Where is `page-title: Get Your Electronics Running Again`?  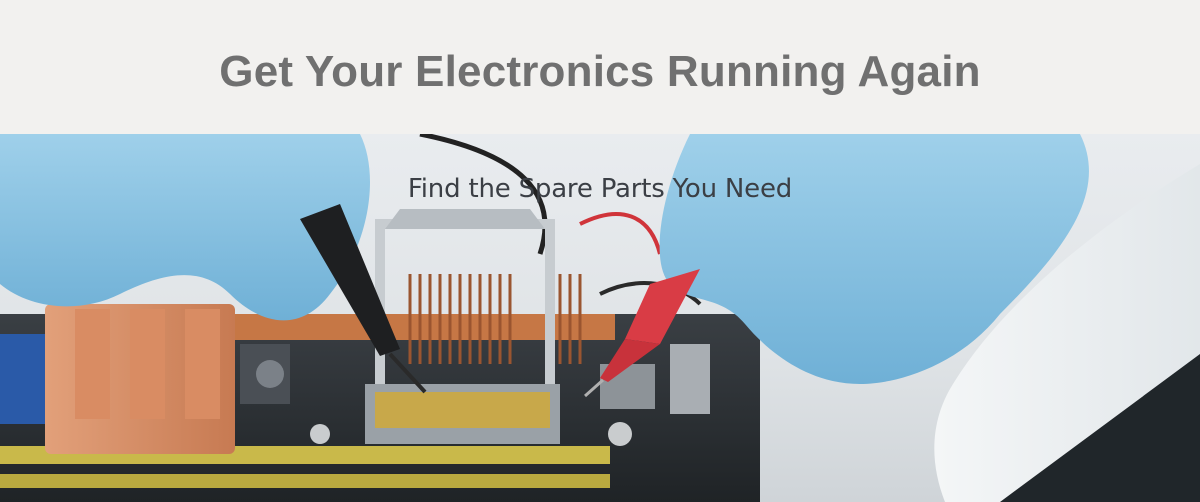
page-title: Get Your Electronics Running Again is located at coordinates (600, 71).